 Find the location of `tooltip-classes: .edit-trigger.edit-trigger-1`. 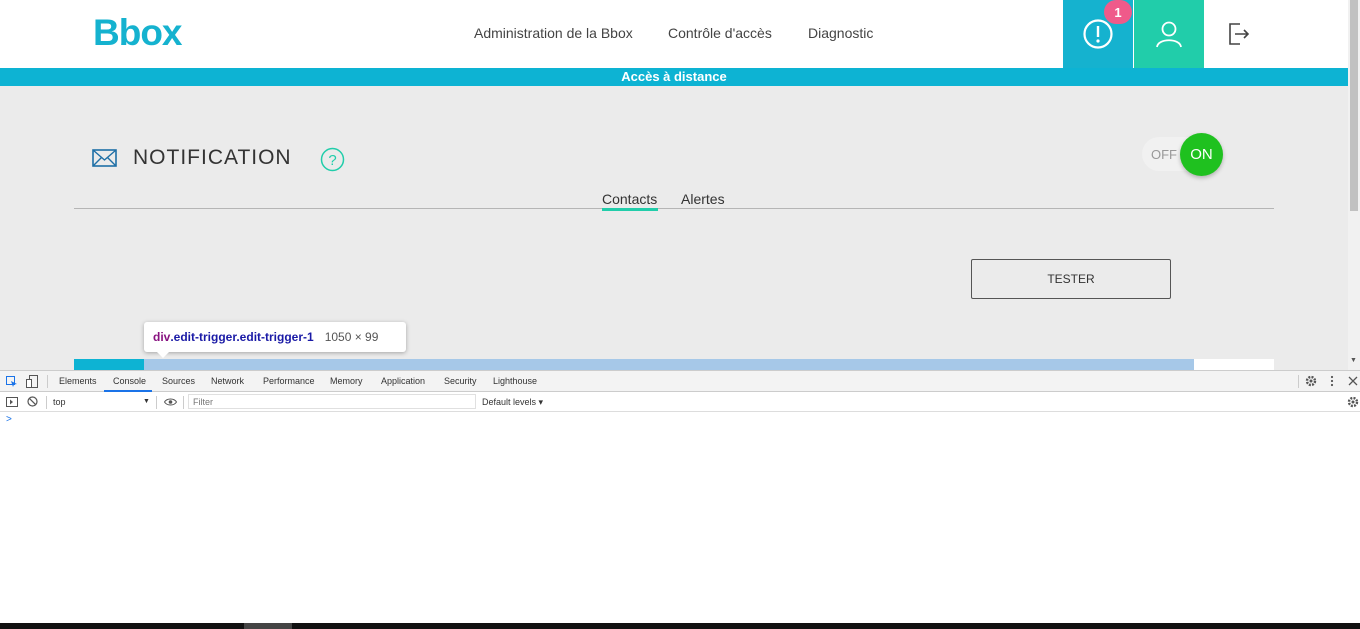

tooltip-classes: .edit-trigger.edit-trigger-1 is located at coordinates (242, 337).